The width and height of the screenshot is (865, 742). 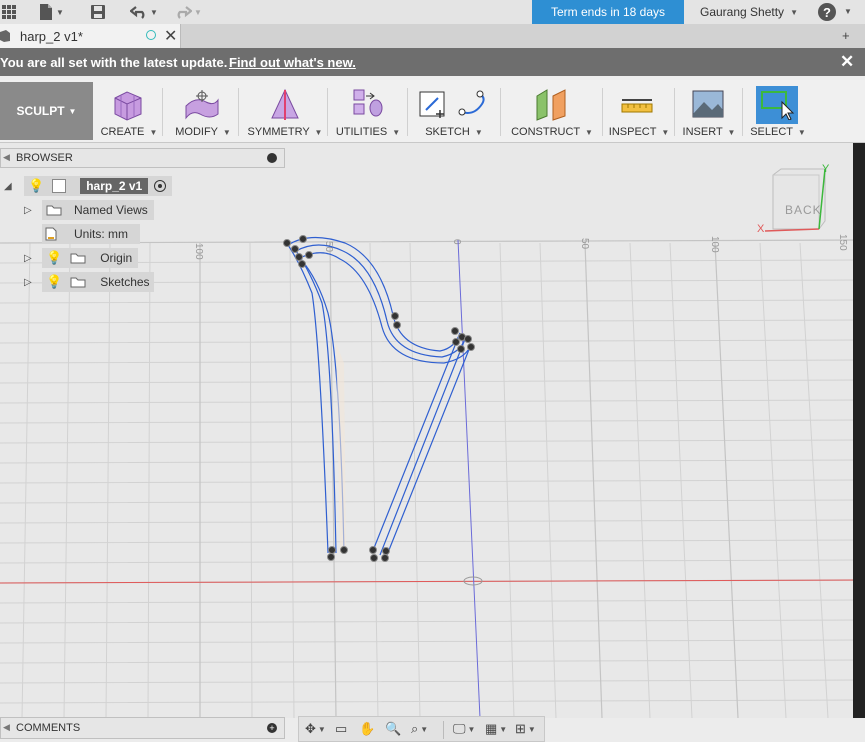 I want to click on modify-label: MODIFY, so click(x=196, y=132).